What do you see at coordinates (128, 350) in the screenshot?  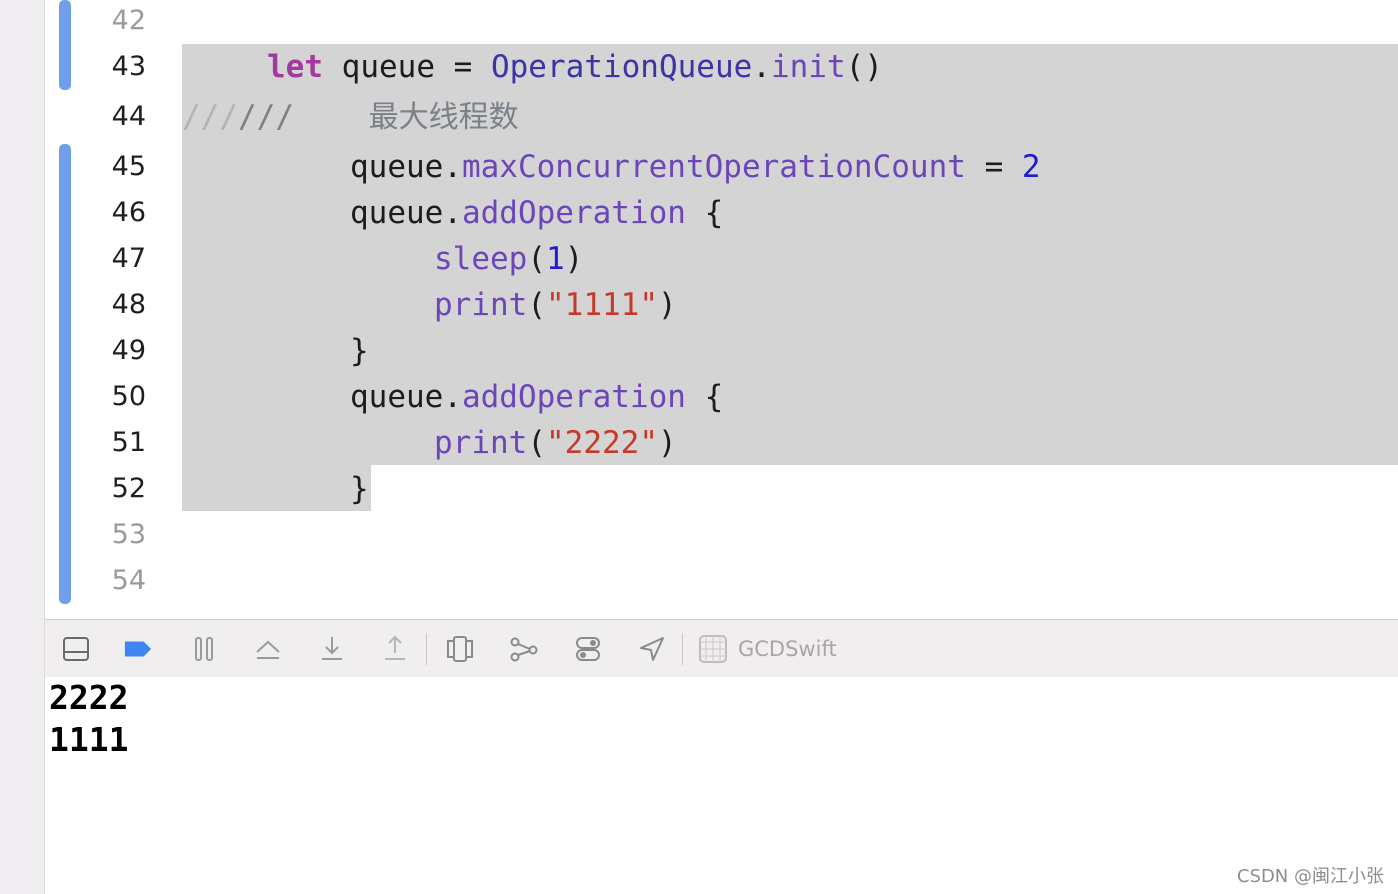 I see `line-number: 49` at bounding box center [128, 350].